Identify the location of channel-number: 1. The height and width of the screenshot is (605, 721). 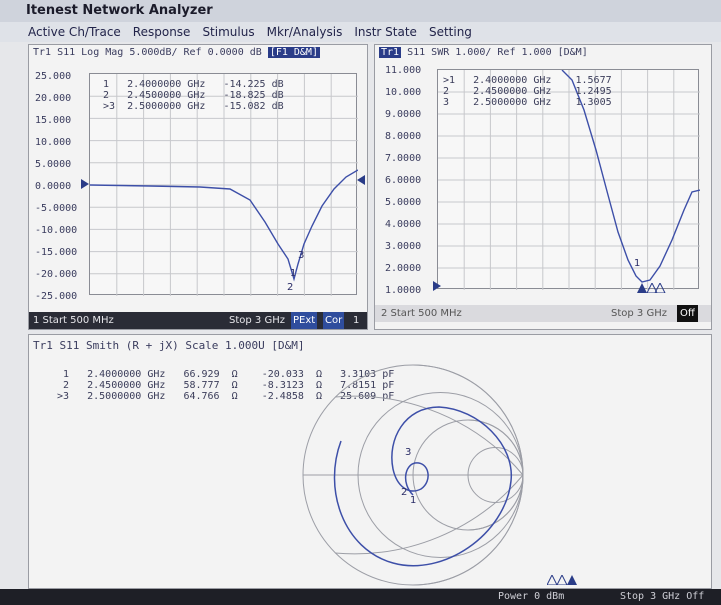
(356, 320).